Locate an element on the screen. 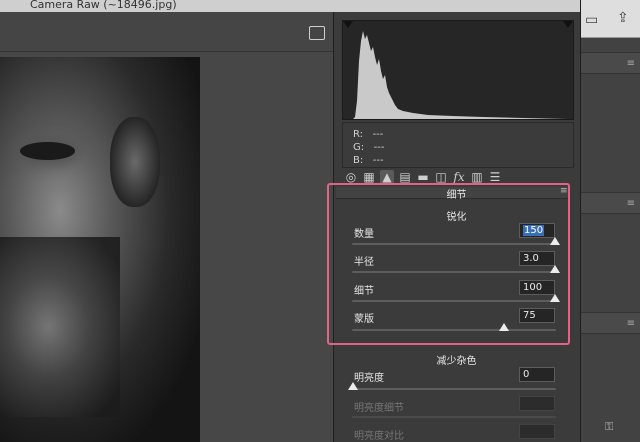  window-title: Camera Raw (~18496.jpg) is located at coordinates (103, 5).